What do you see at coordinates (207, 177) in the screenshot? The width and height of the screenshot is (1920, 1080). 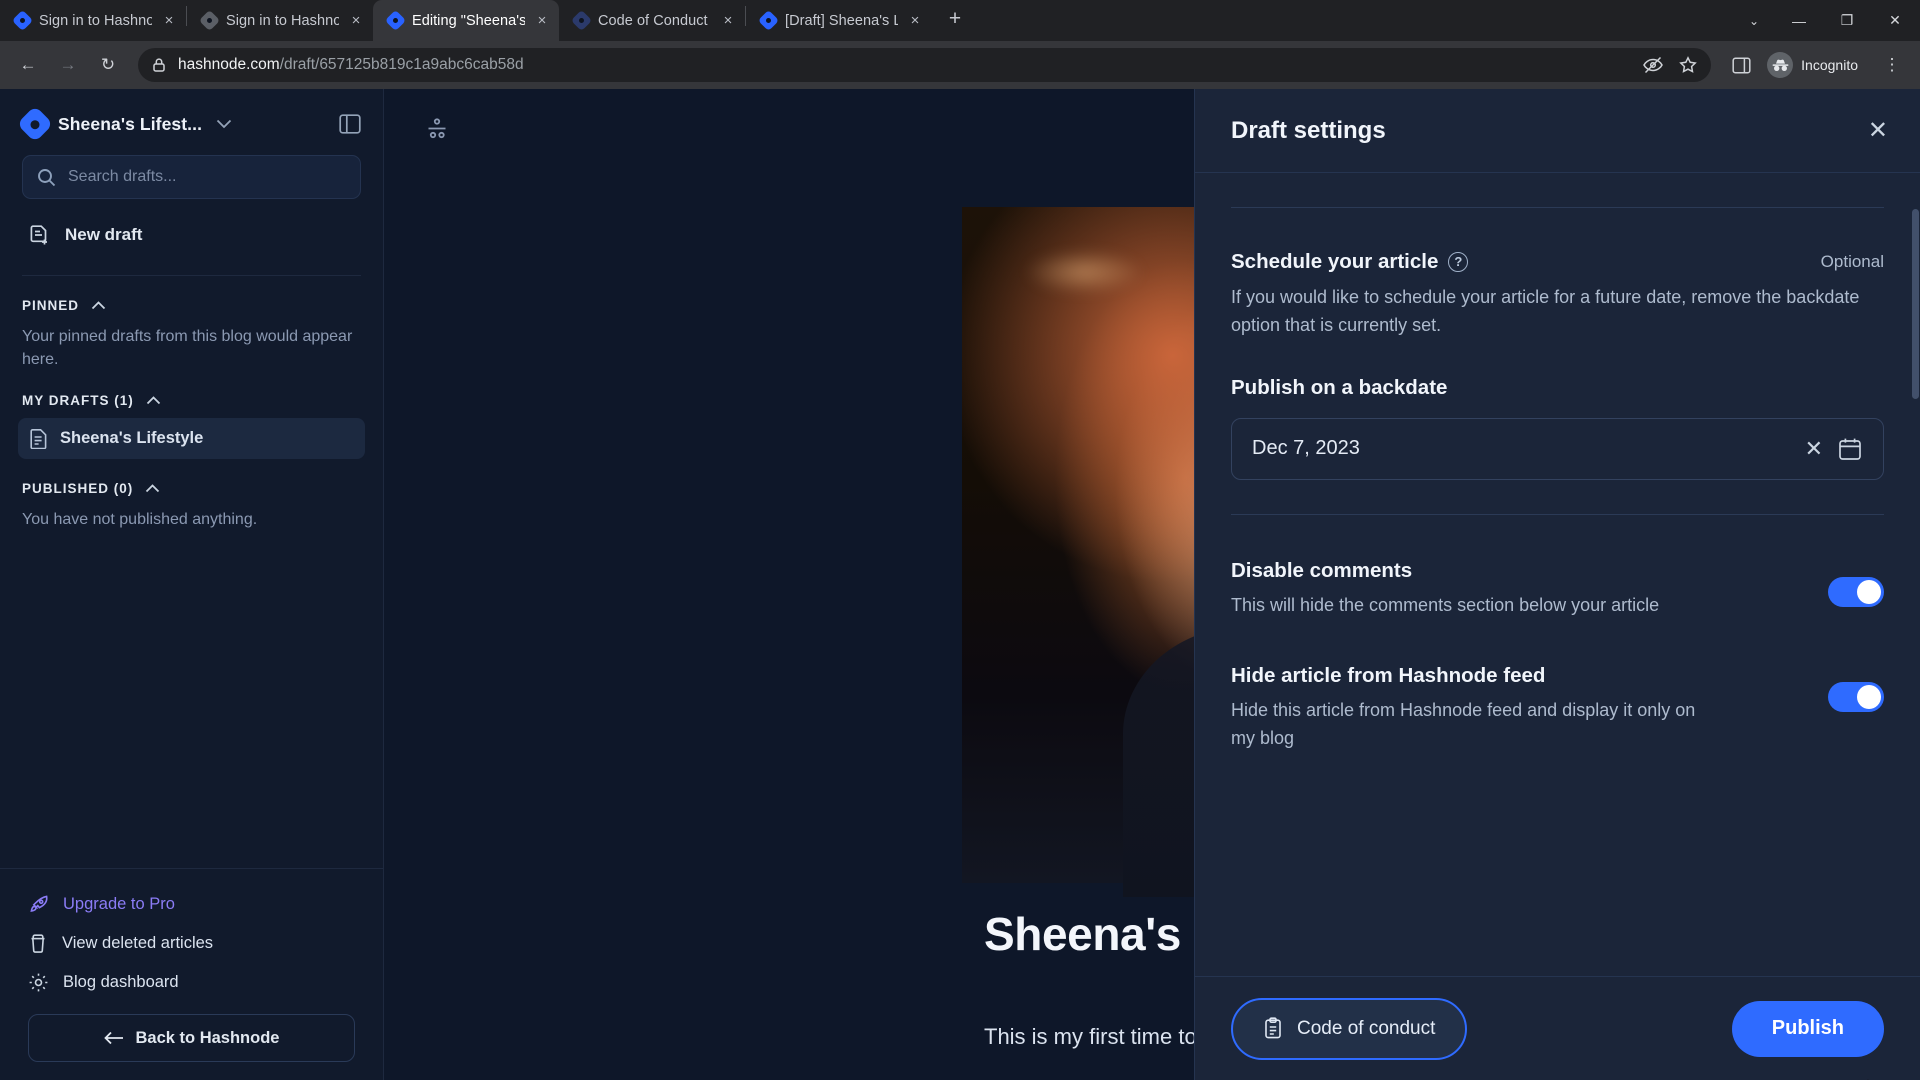 I see `search-input` at bounding box center [207, 177].